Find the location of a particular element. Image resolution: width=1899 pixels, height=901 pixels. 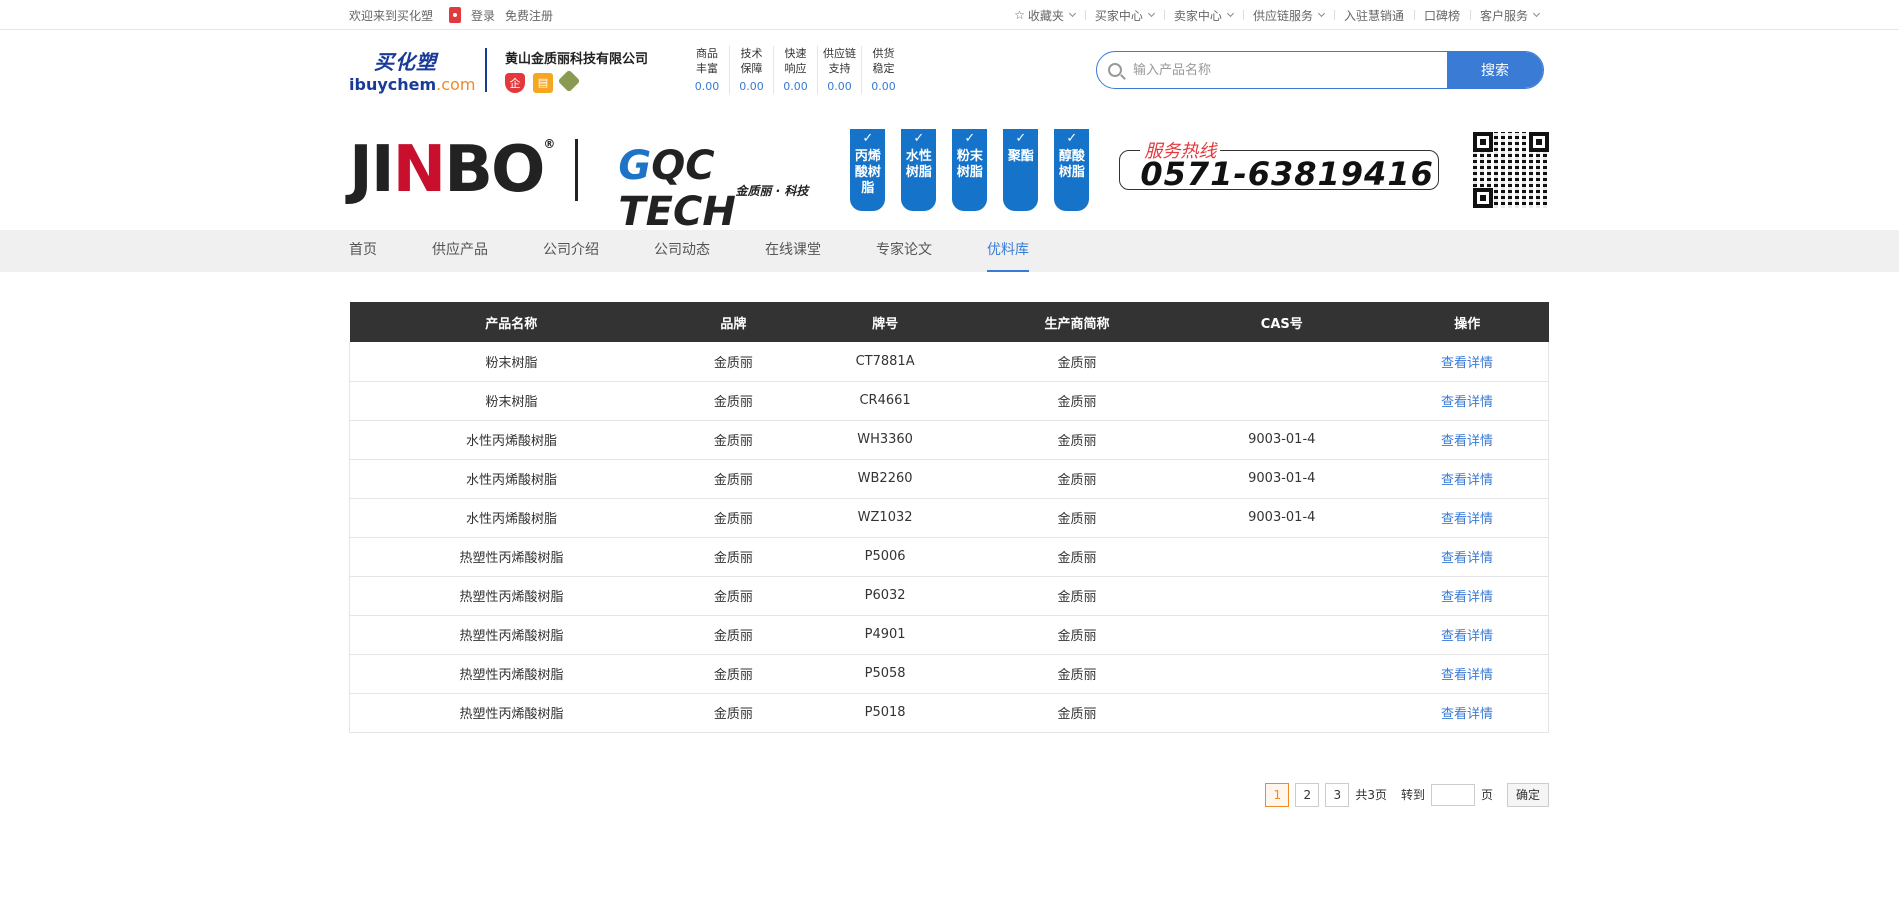

search-button: 搜索 is located at coordinates (1495, 70).